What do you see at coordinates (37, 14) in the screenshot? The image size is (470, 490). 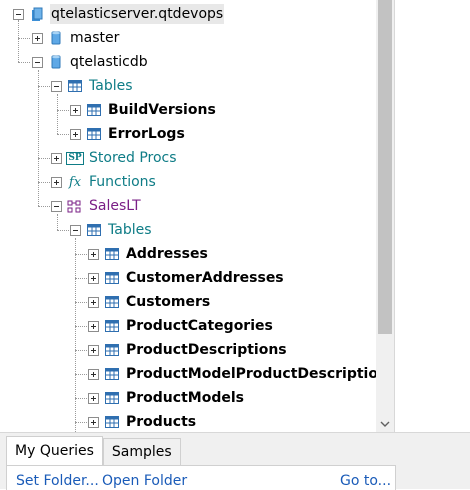 I see `server-icon` at bounding box center [37, 14].